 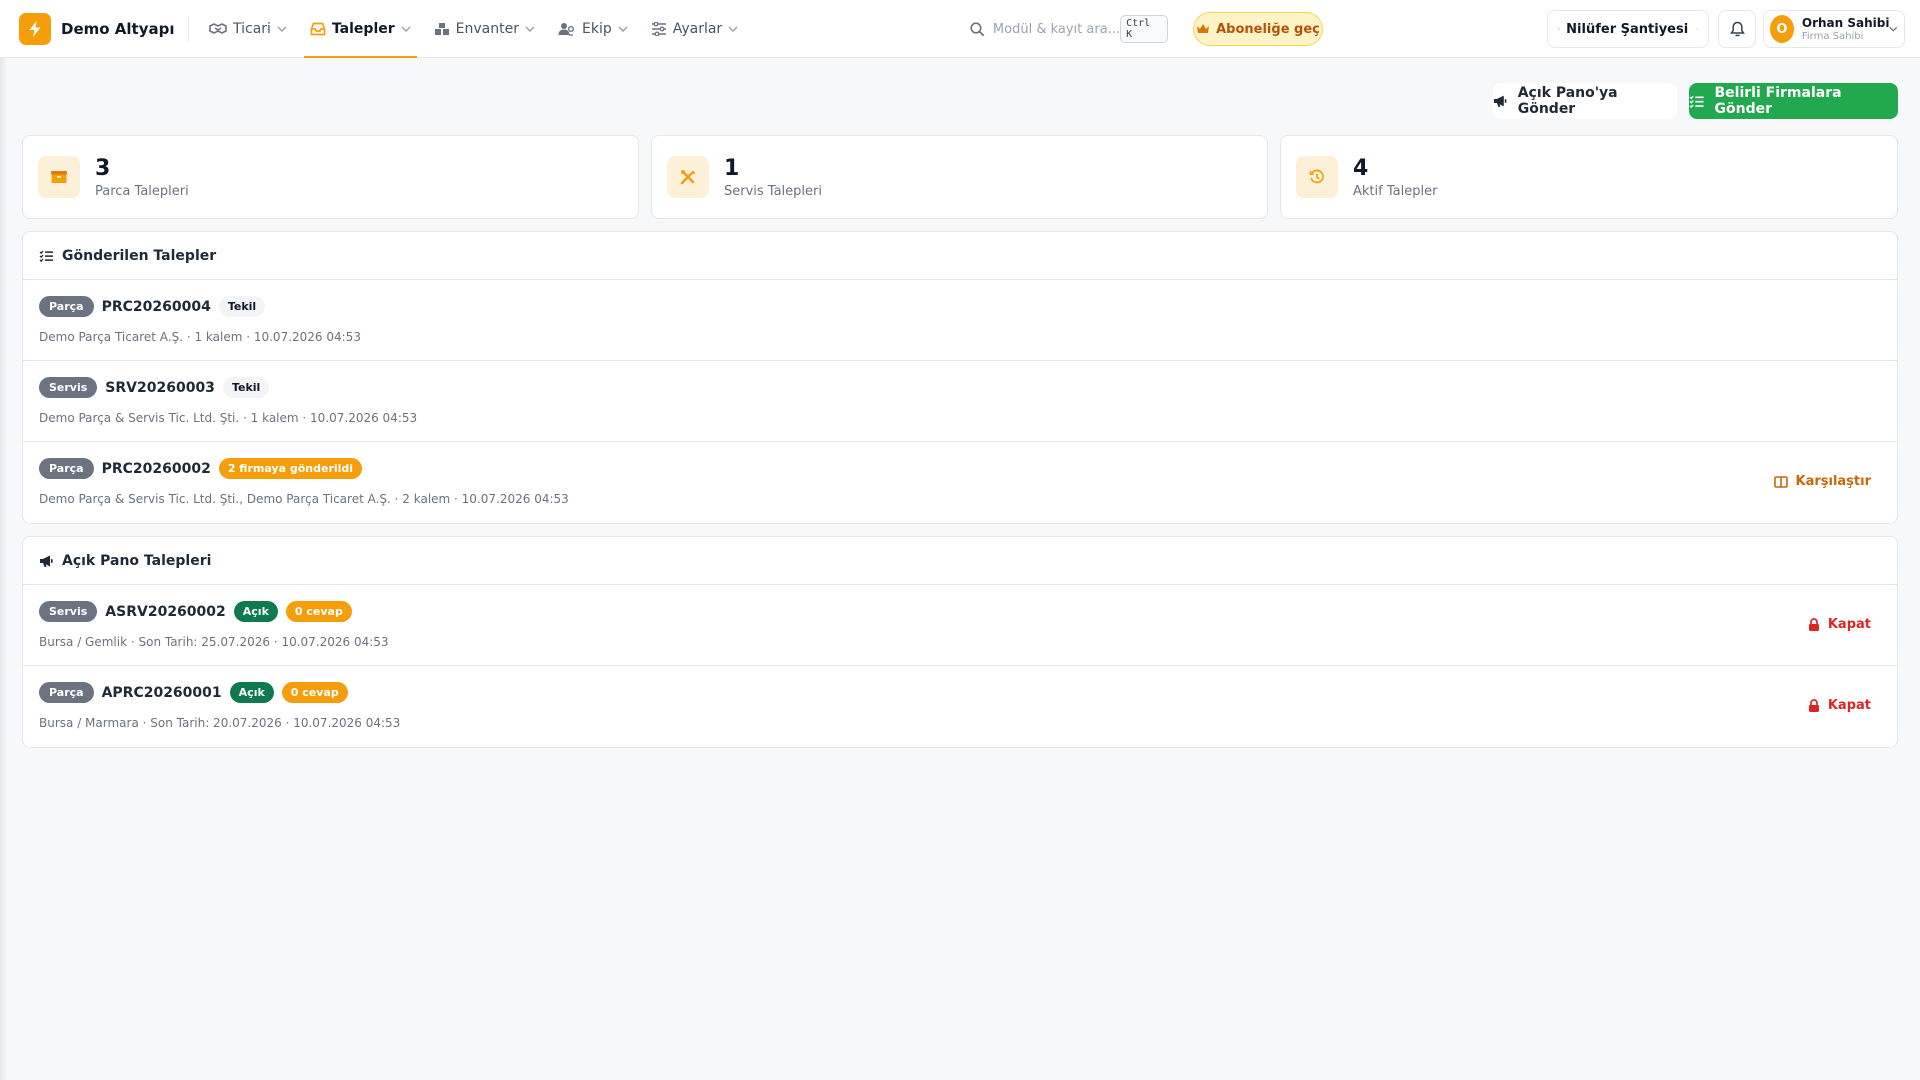 I want to click on brand-divider, so click(x=188, y=28).